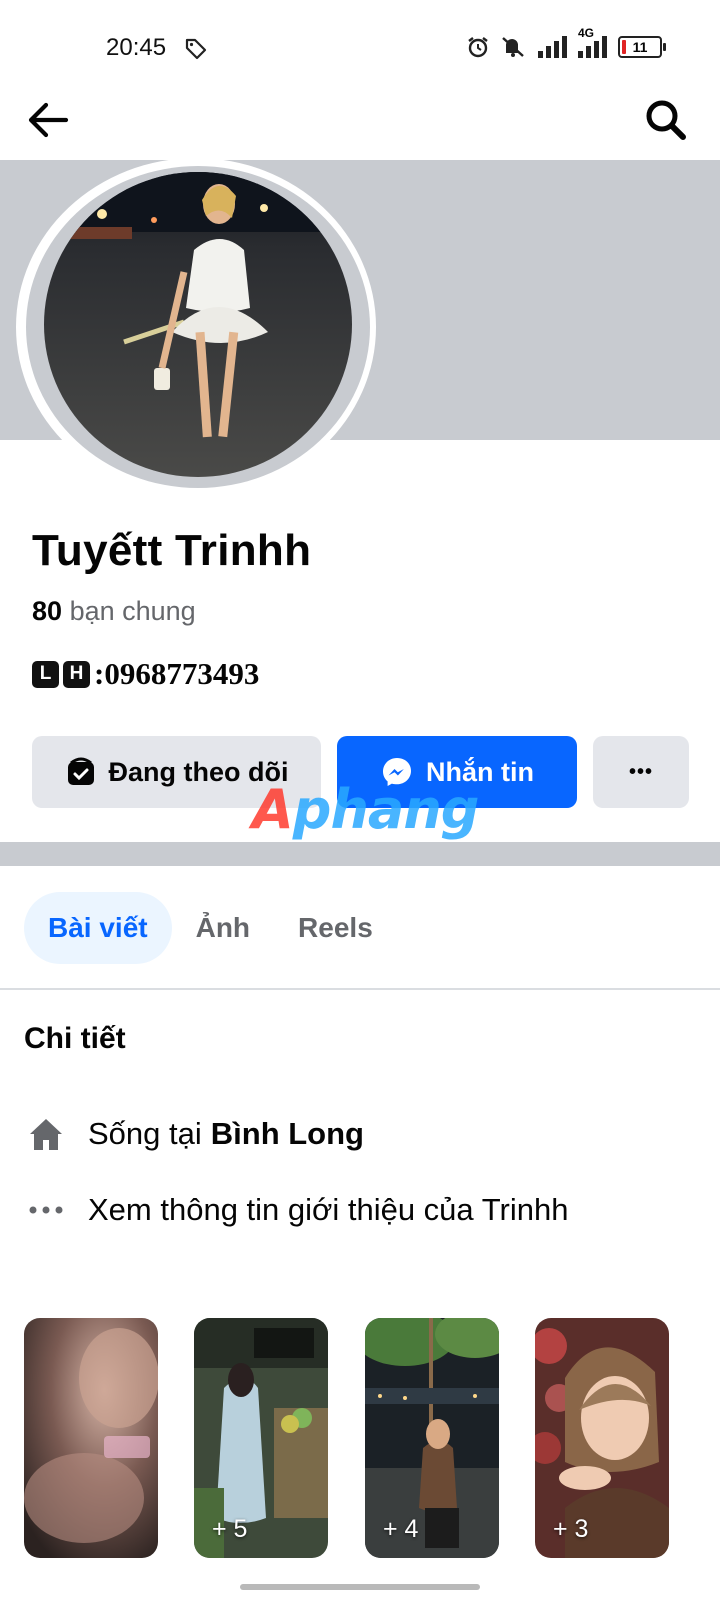  What do you see at coordinates (75, 1038) in the screenshot?
I see `details-title: Chi tiết` at bounding box center [75, 1038].